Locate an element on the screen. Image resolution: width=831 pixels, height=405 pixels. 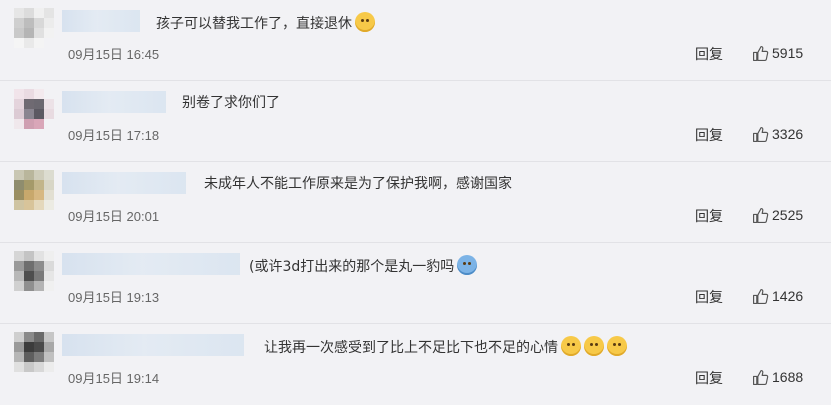
cry-emoji-icon is located at coordinates (467, 265).